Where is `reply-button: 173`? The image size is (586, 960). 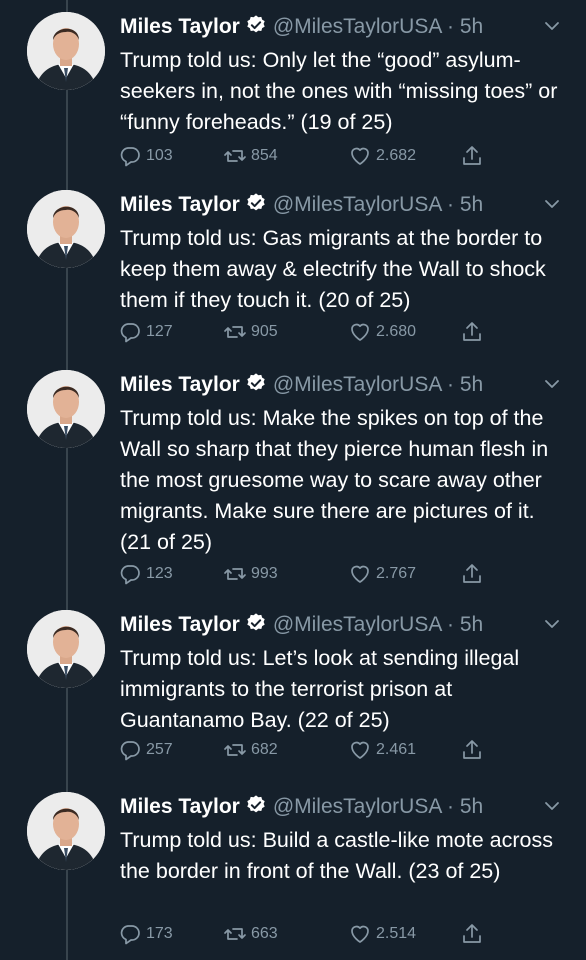
reply-button: 173 is located at coordinates (145, 934).